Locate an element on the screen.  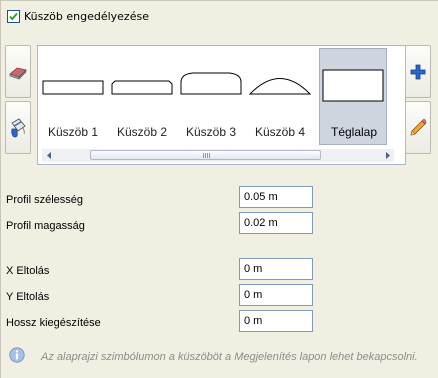
fill-button is located at coordinates (18, 127).